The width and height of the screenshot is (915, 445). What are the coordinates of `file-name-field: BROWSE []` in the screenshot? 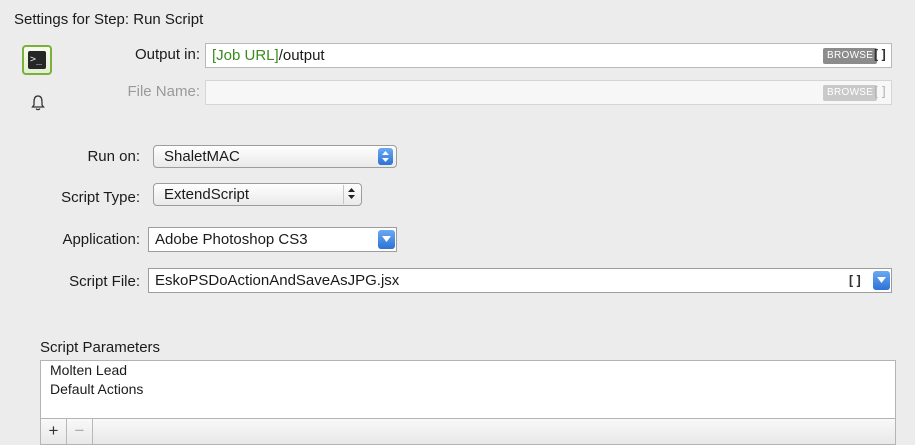 It's located at (548, 92).